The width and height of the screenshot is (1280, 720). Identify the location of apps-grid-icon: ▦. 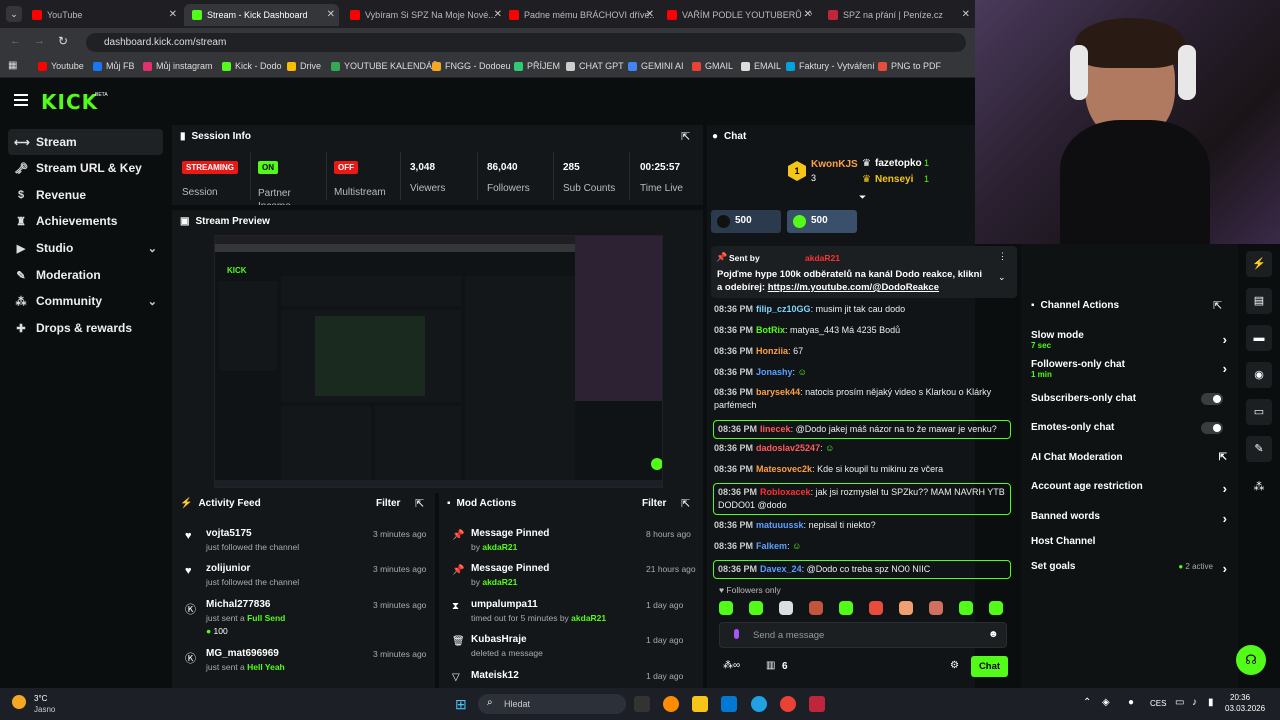
(12, 65).